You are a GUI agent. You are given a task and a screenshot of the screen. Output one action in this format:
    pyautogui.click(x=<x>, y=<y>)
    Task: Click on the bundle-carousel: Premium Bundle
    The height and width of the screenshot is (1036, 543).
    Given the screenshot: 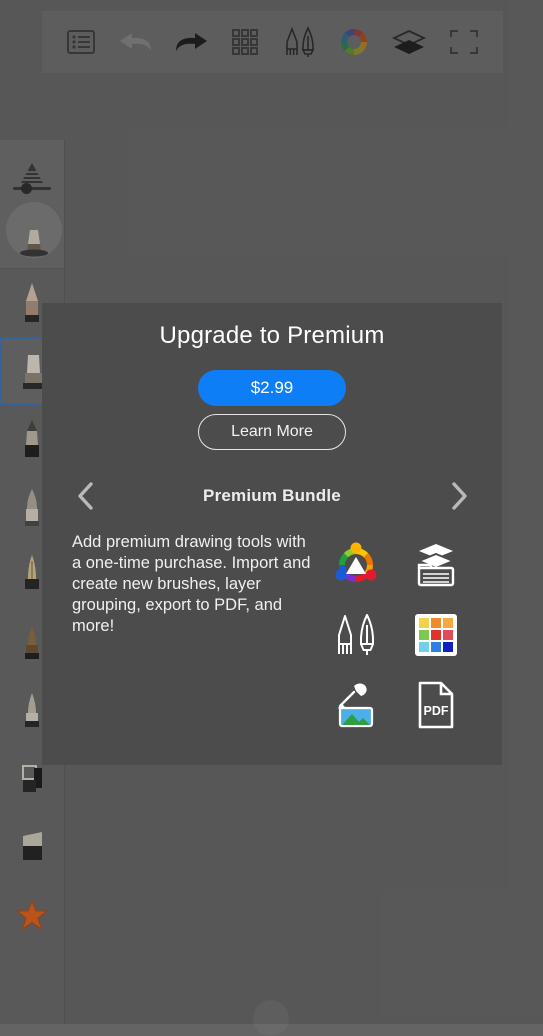 What is the action you would take?
    pyautogui.click(x=272, y=496)
    